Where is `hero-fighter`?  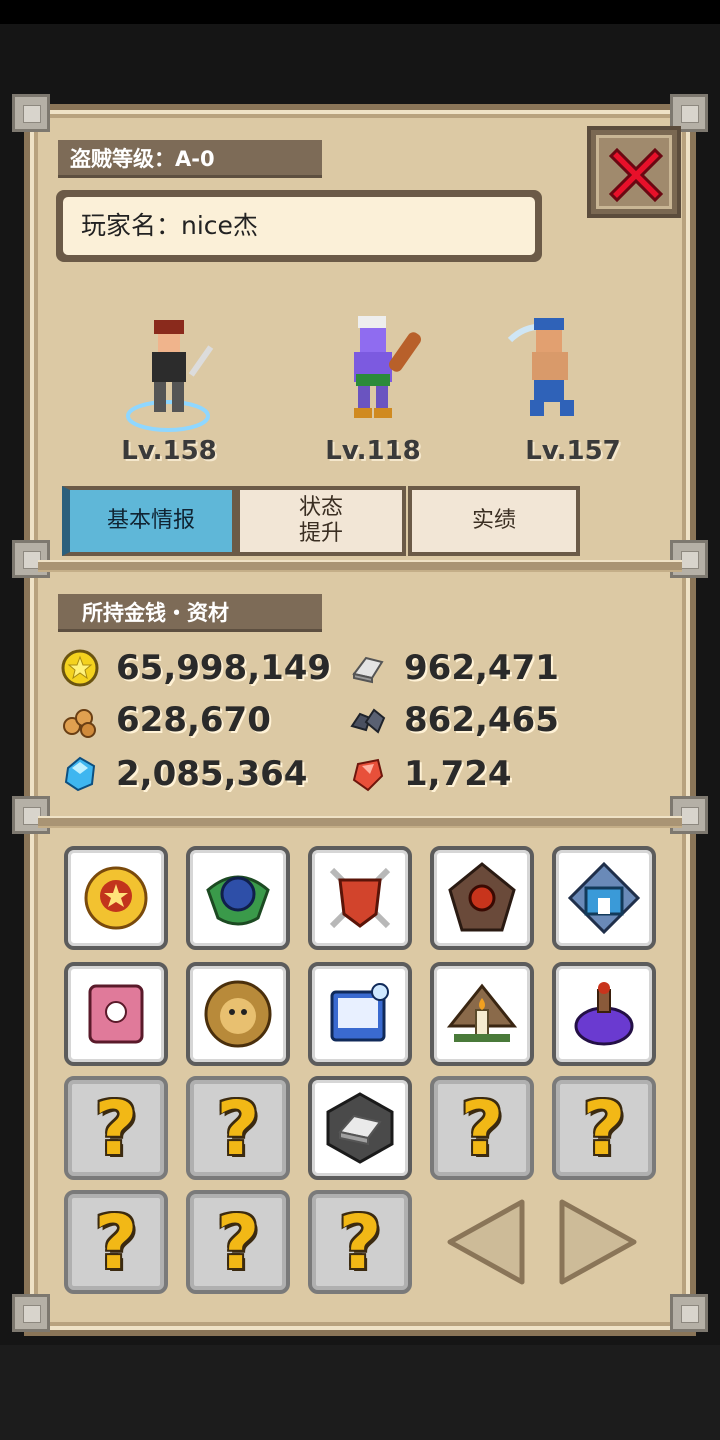
hero-fighter is located at coordinates (570, 370).